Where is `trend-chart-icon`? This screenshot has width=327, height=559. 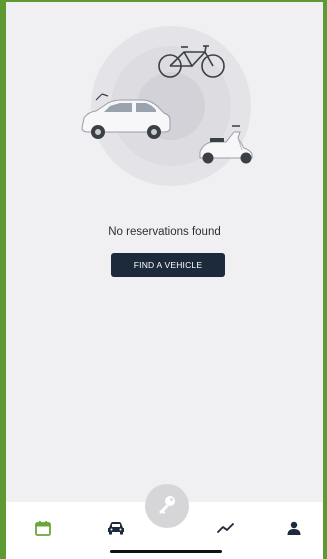
trend-chart-icon is located at coordinates (226, 528).